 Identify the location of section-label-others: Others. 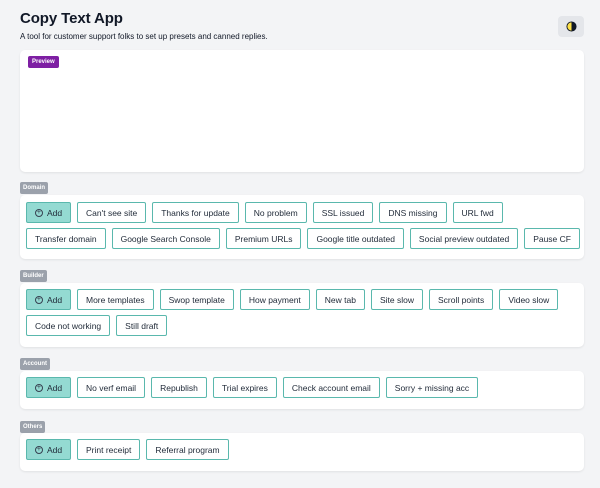
(33, 427).